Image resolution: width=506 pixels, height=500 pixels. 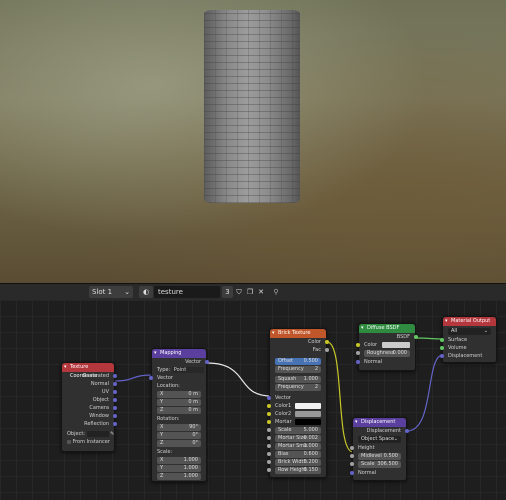 I want to click on color-swatch, so click(x=396, y=345).